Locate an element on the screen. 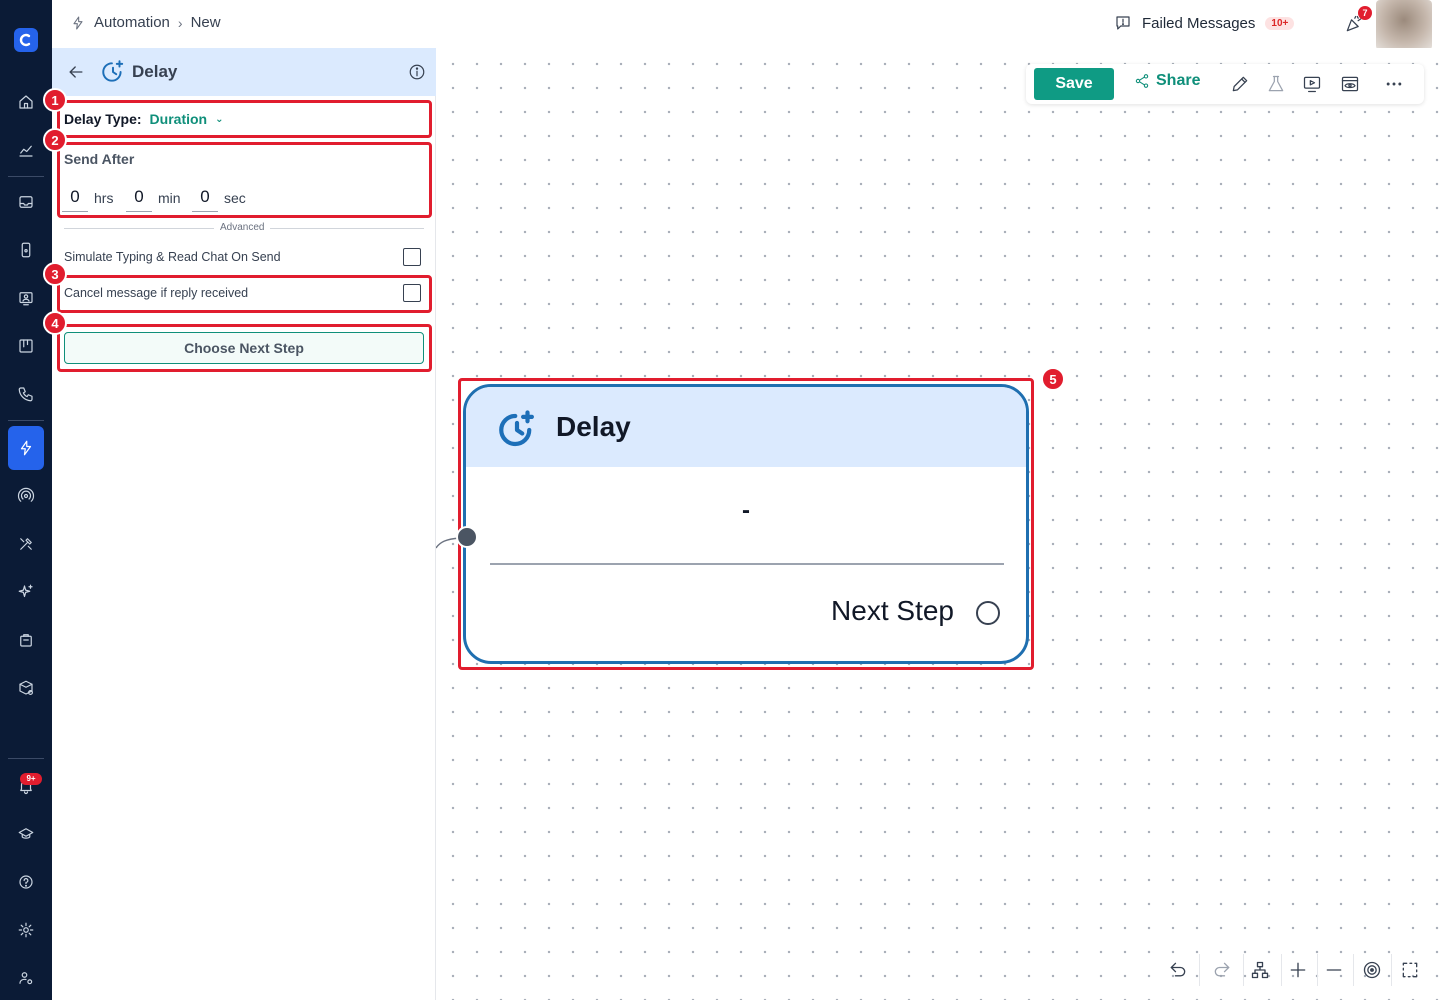  zoom-in-icon is located at coordinates (1298, 970).